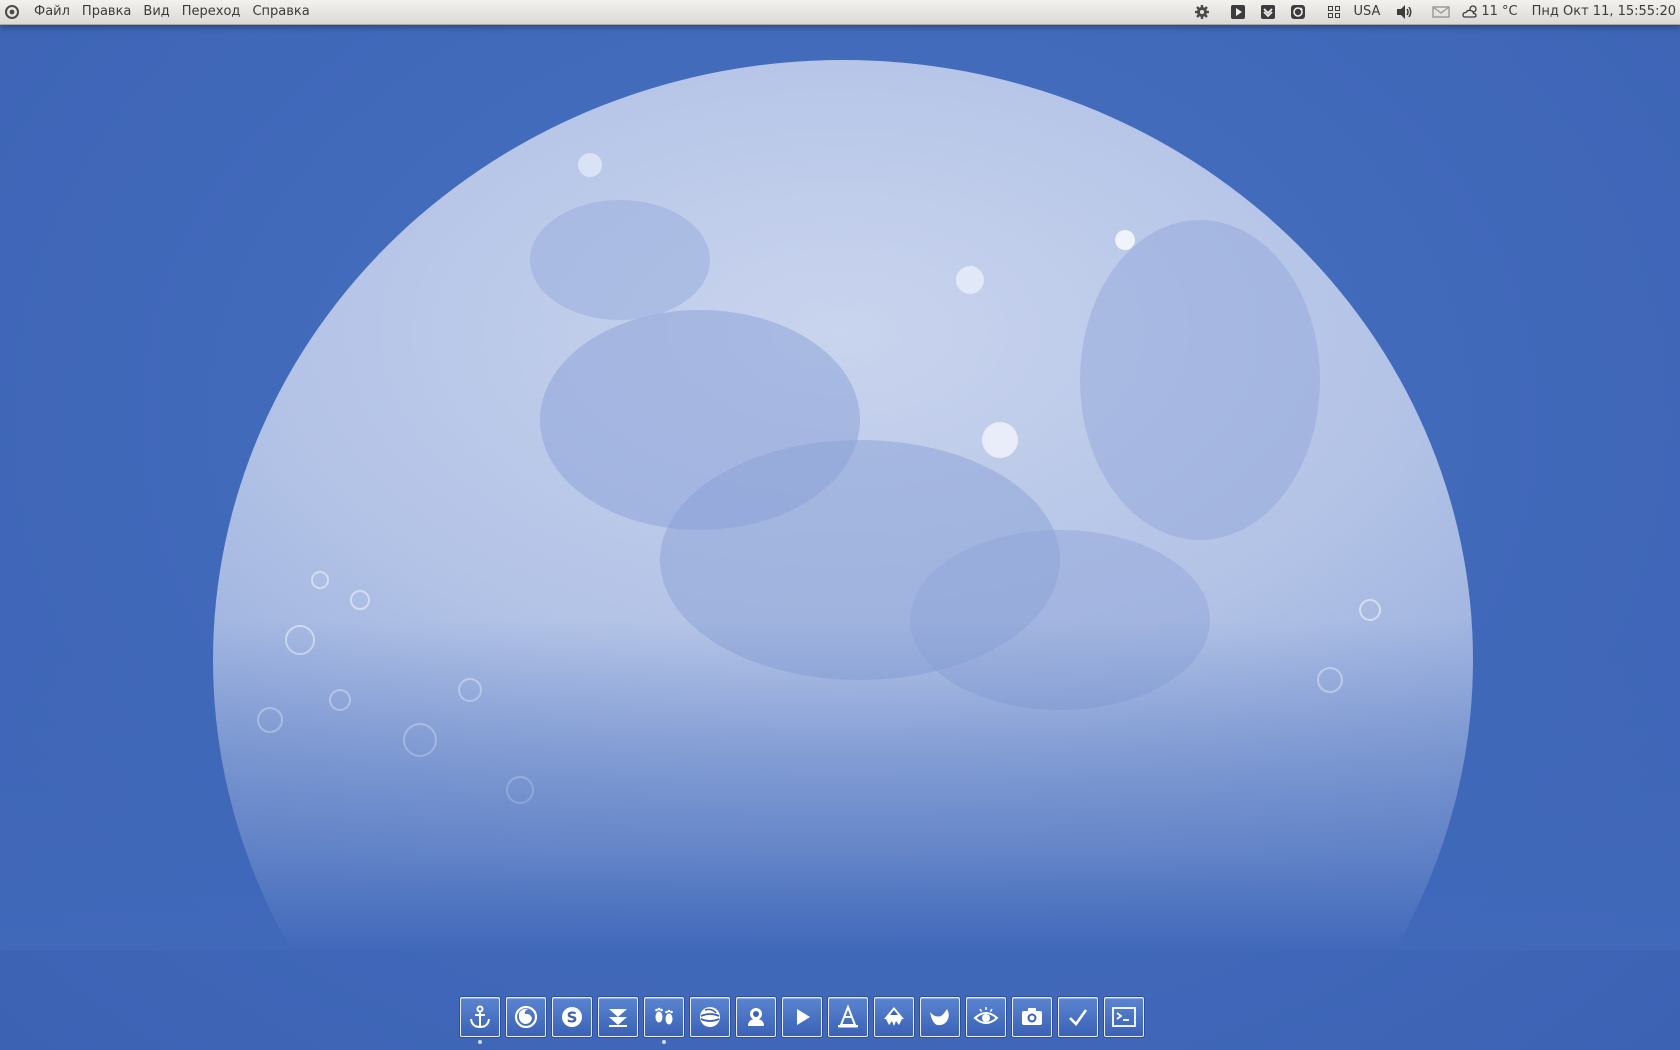  Describe the element at coordinates (52, 12) in the screenshot. I see `menu-file: Файл` at that location.